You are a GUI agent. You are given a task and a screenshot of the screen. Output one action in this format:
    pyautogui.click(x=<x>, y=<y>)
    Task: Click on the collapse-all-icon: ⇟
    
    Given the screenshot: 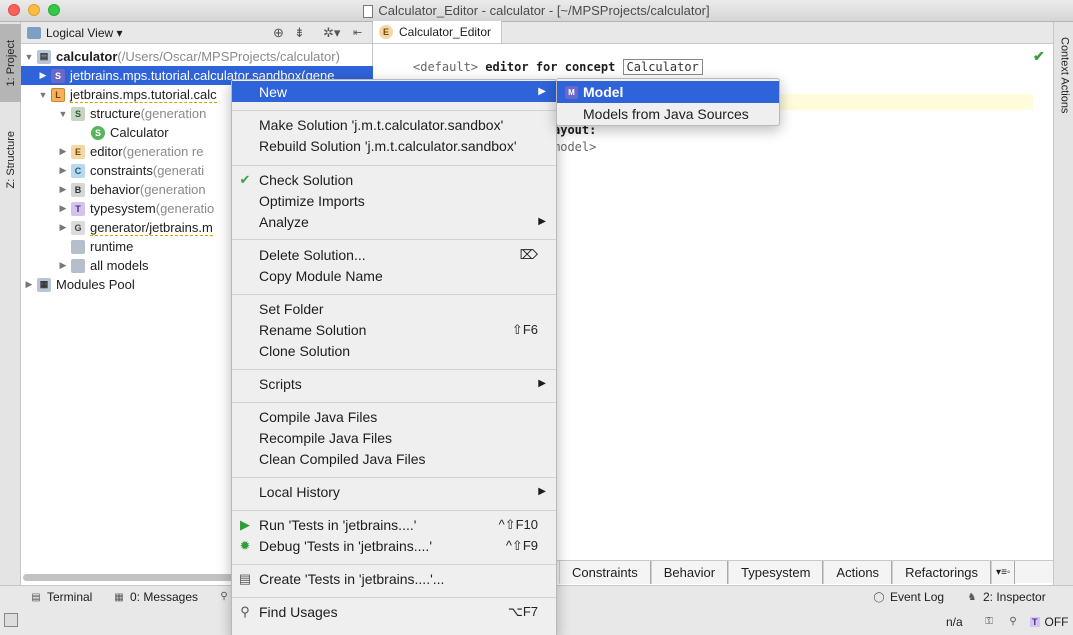 What is the action you would take?
    pyautogui.click(x=299, y=33)
    